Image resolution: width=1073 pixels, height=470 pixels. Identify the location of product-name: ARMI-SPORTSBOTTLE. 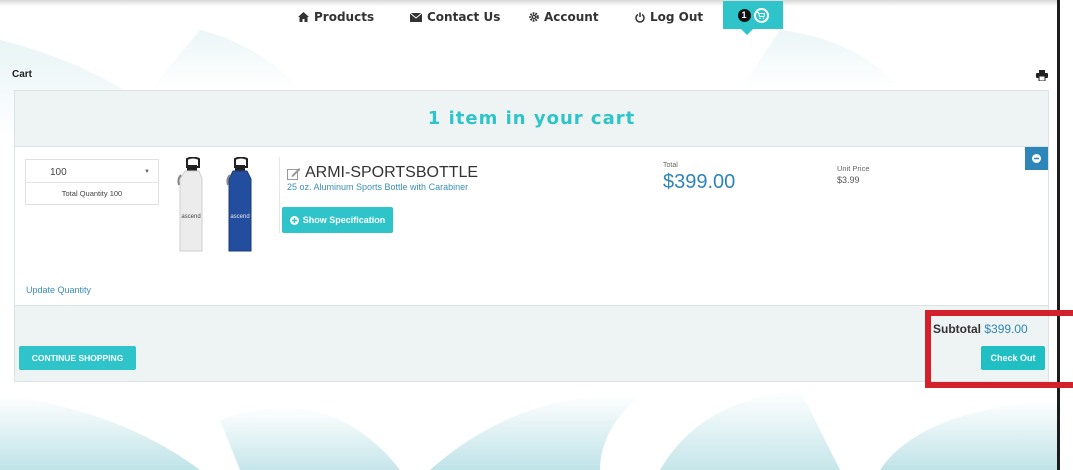
(382, 173).